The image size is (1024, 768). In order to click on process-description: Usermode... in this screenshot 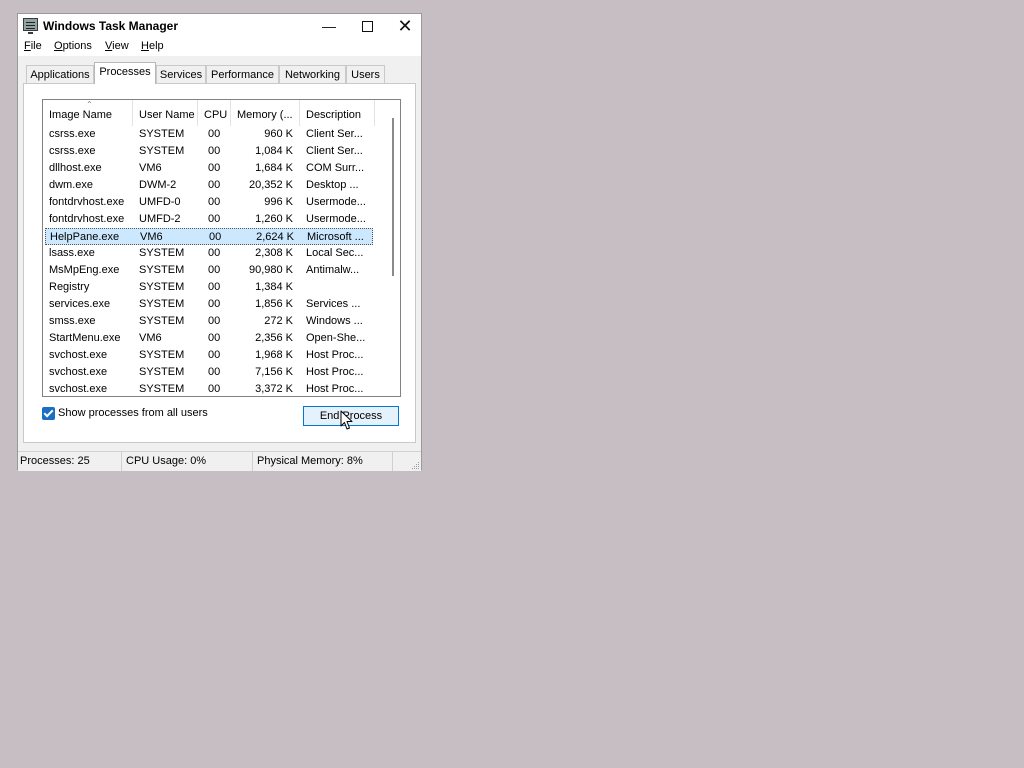, I will do `click(336, 202)`.